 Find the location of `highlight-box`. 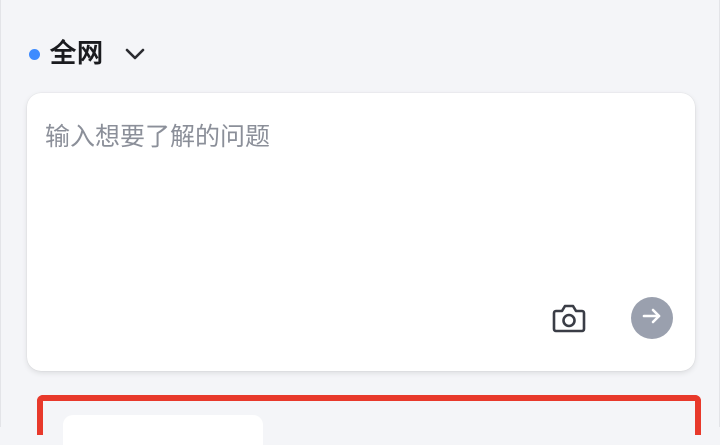

highlight-box is located at coordinates (369, 420).